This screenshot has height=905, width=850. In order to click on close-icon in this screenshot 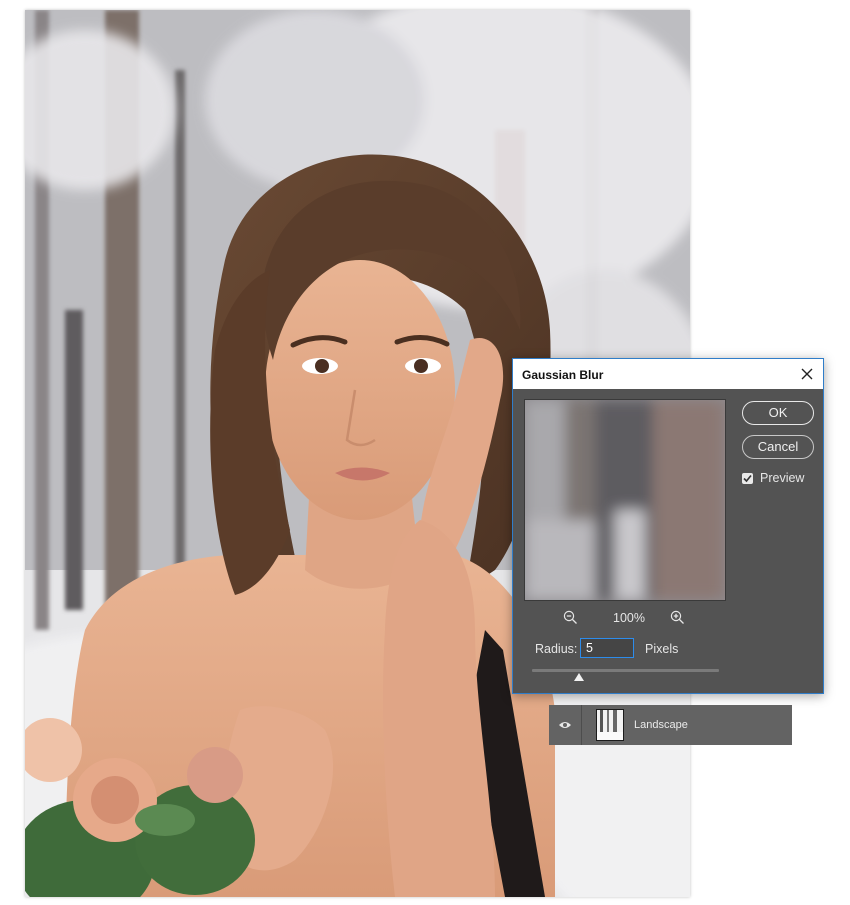, I will do `click(807, 374)`.